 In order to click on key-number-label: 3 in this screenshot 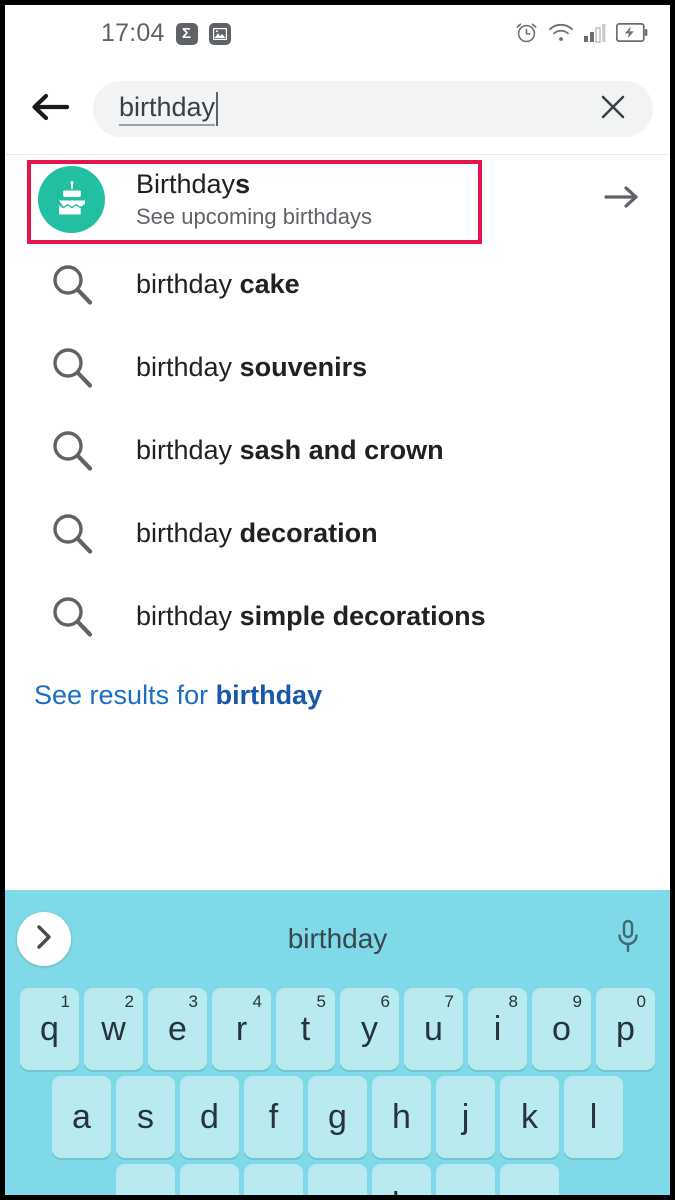, I will do `click(193, 1001)`.